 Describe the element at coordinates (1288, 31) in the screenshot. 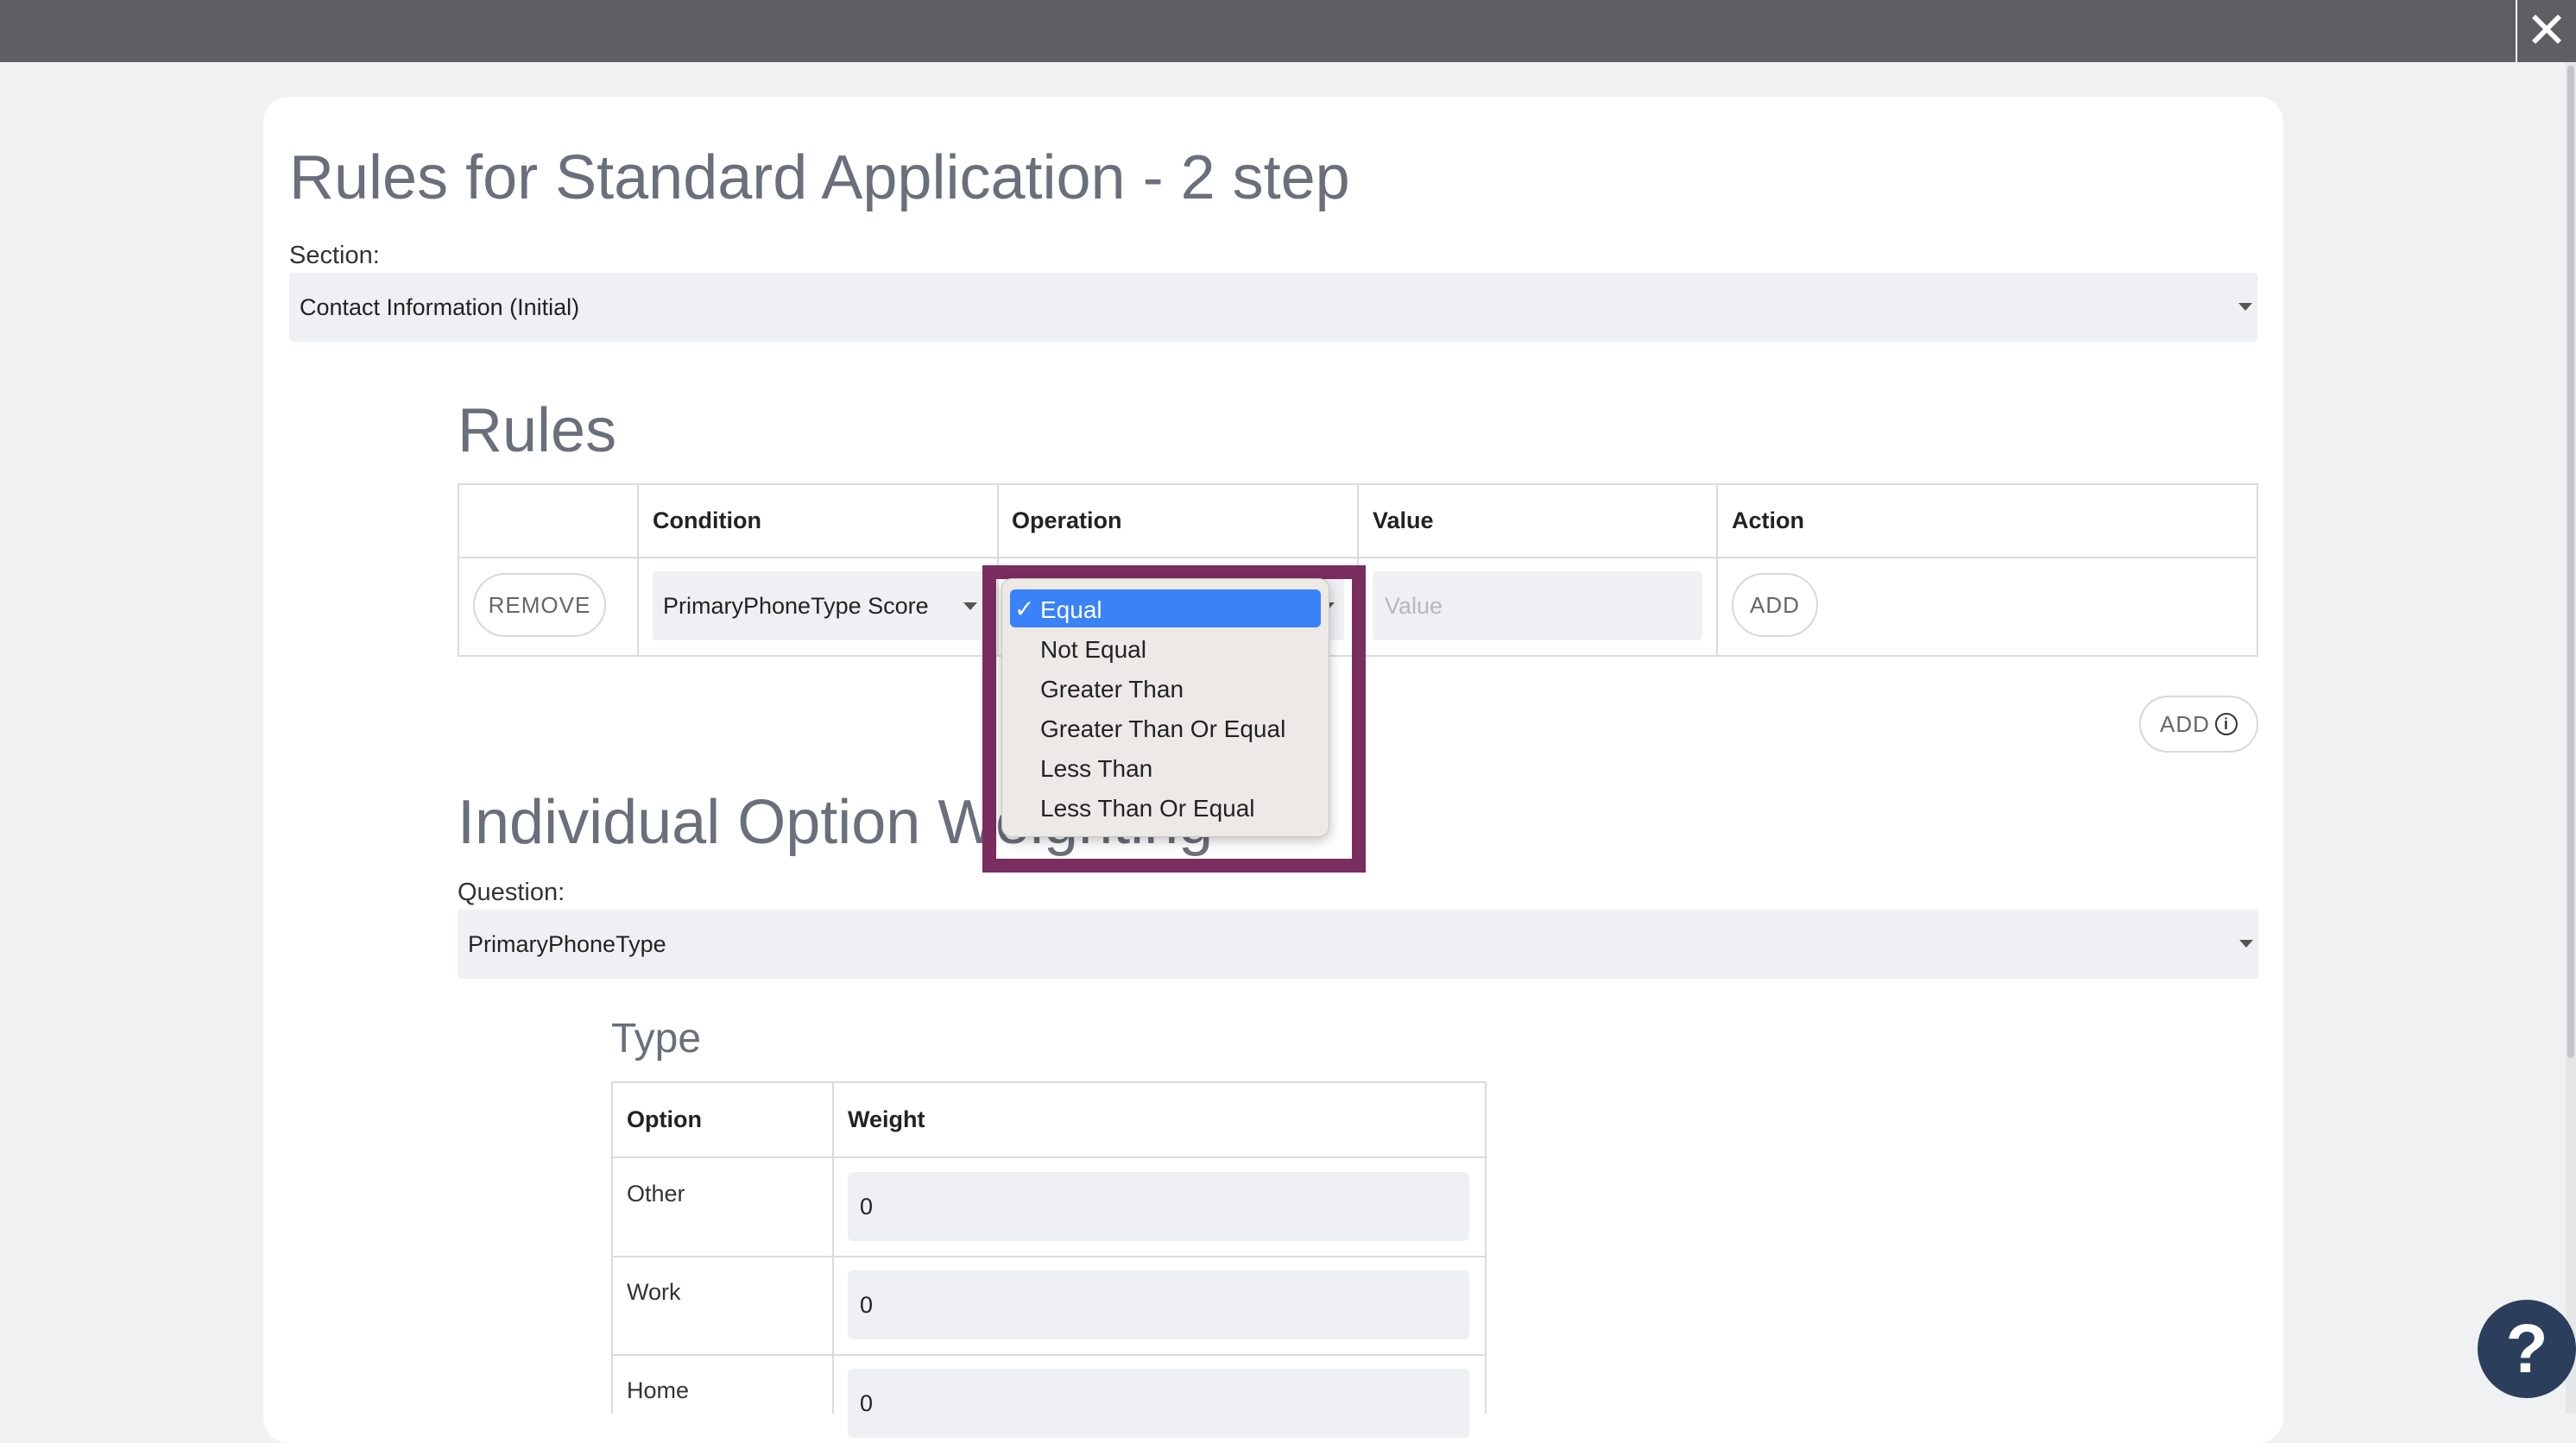

I see `top-bar` at that location.